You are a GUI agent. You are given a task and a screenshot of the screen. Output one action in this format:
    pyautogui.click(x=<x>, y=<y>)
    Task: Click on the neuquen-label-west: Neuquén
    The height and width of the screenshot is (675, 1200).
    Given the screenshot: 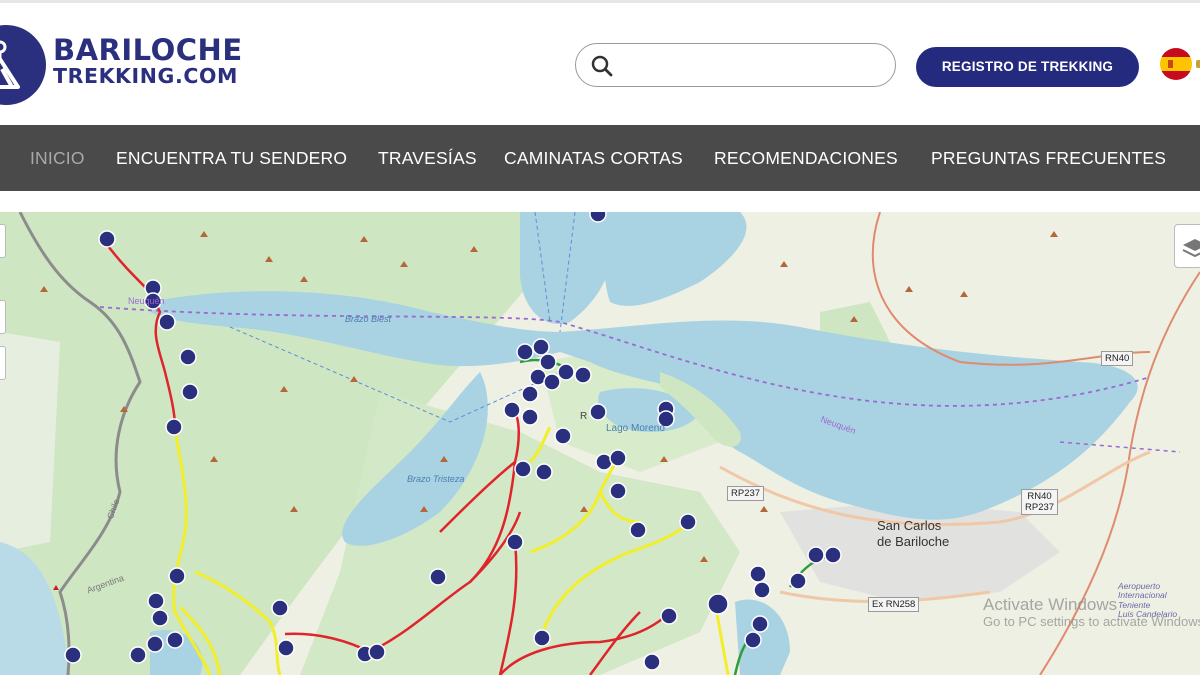 What is the action you would take?
    pyautogui.click(x=146, y=301)
    